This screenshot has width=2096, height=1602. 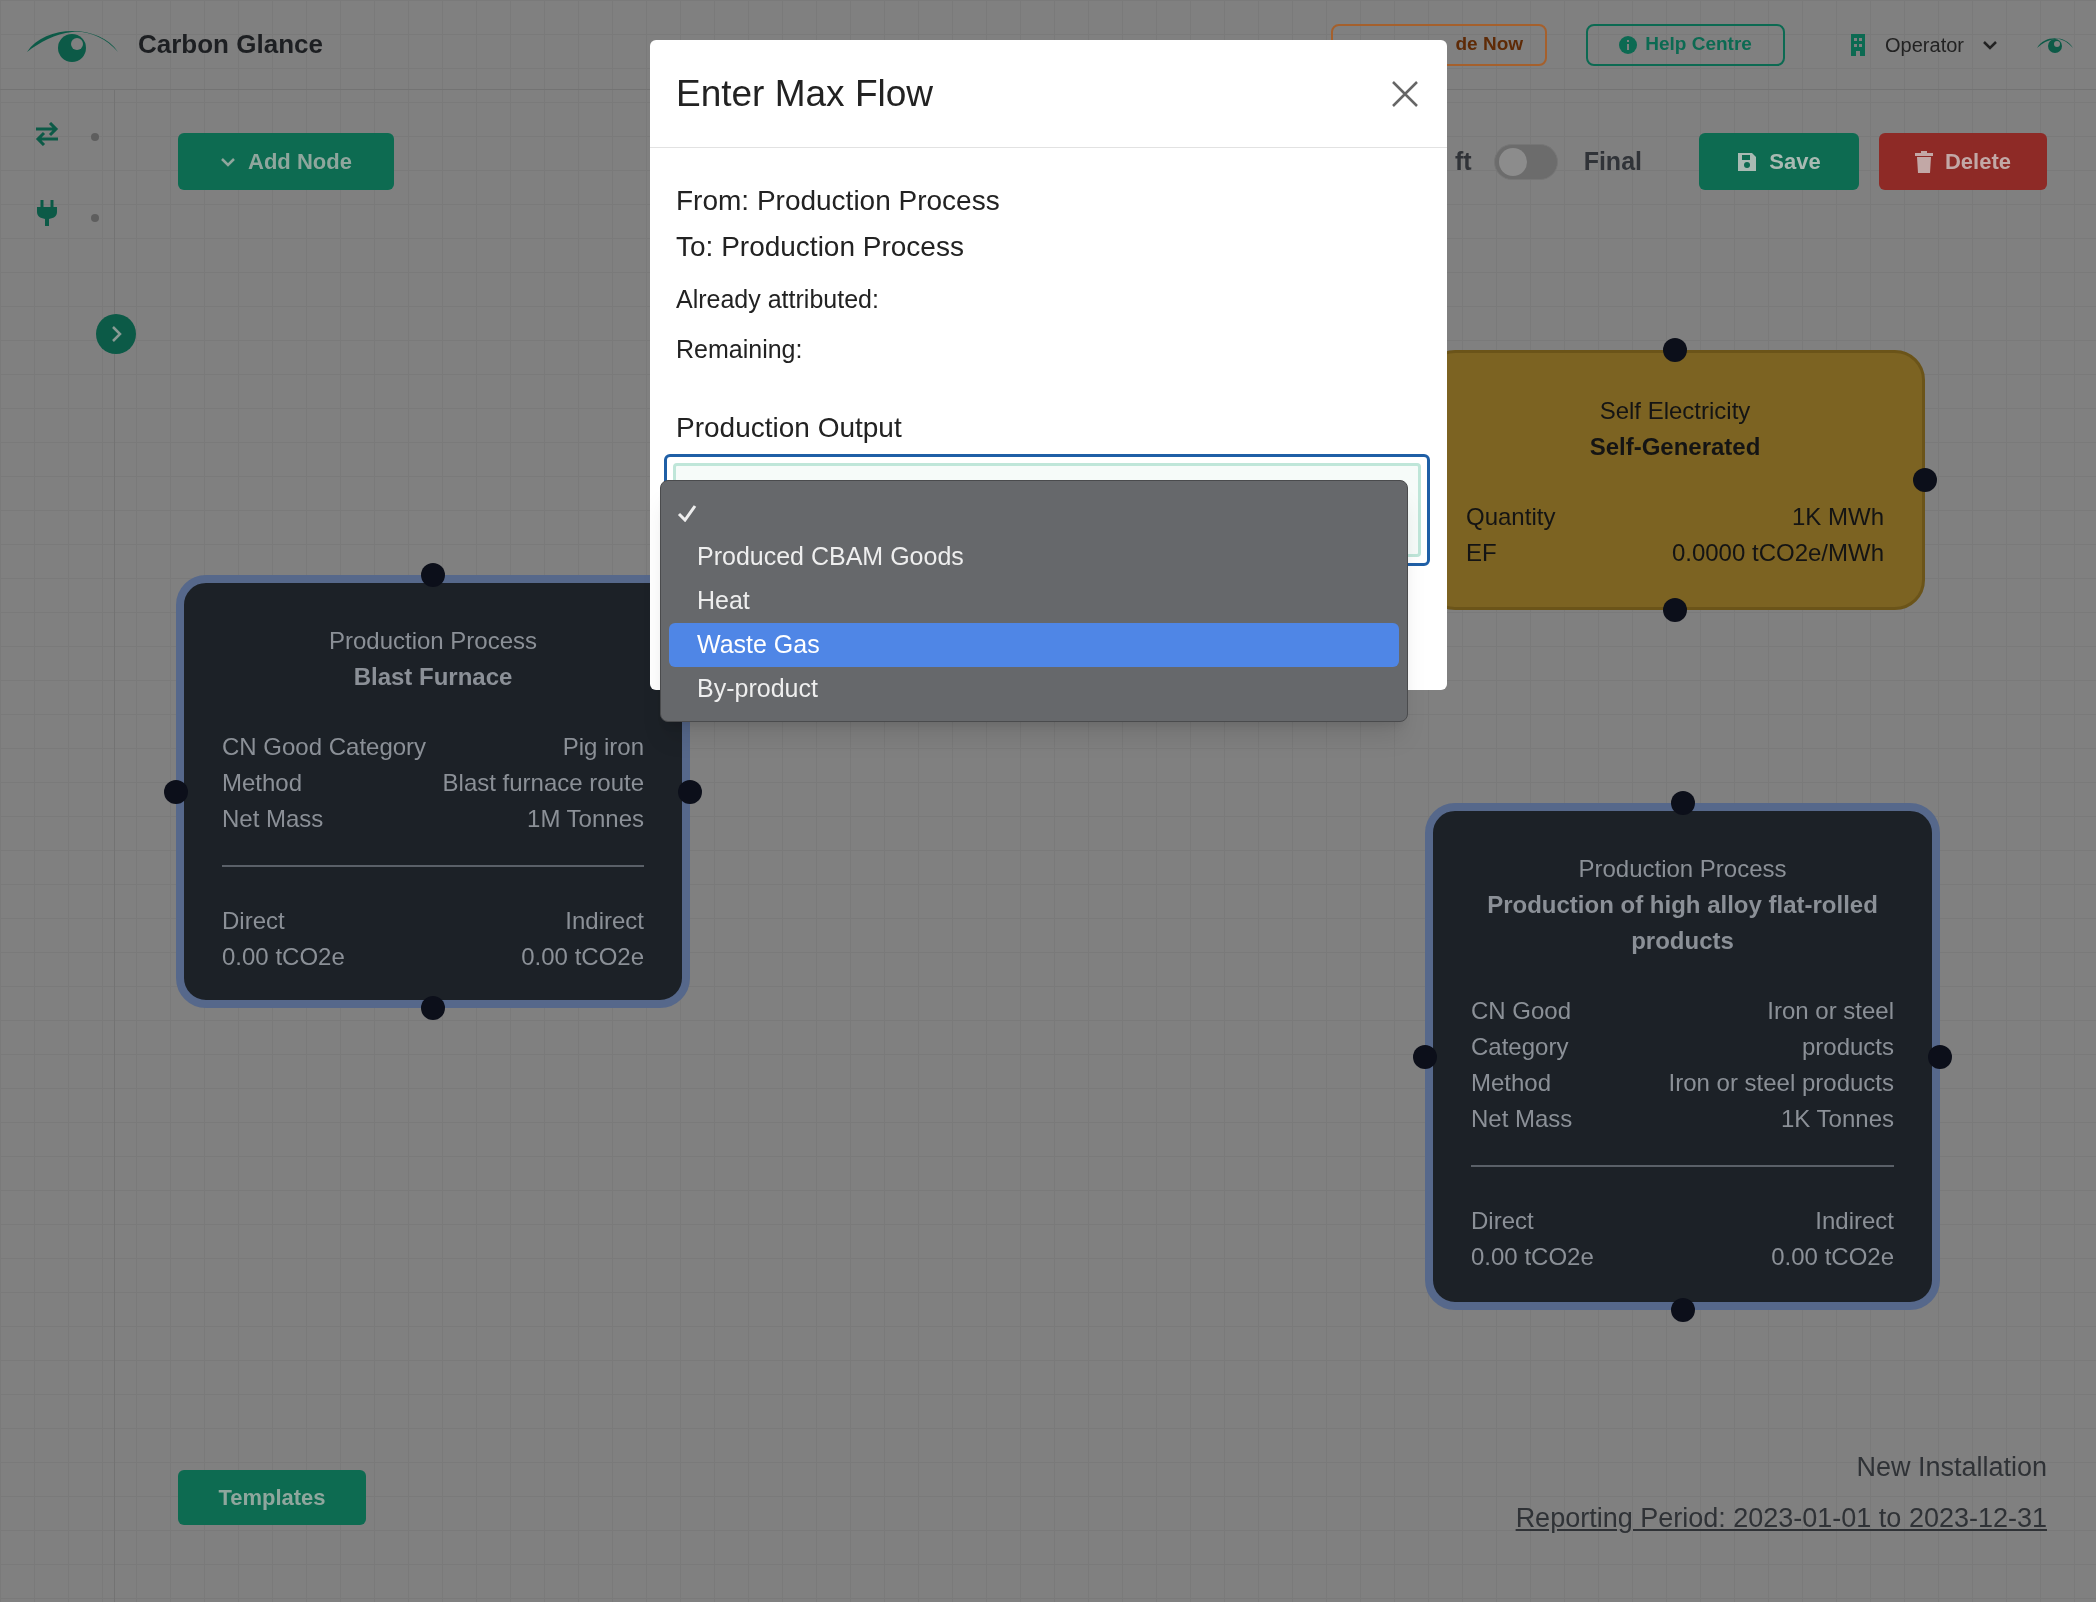 I want to click on user-menu: Operator, so click(x=1941, y=44).